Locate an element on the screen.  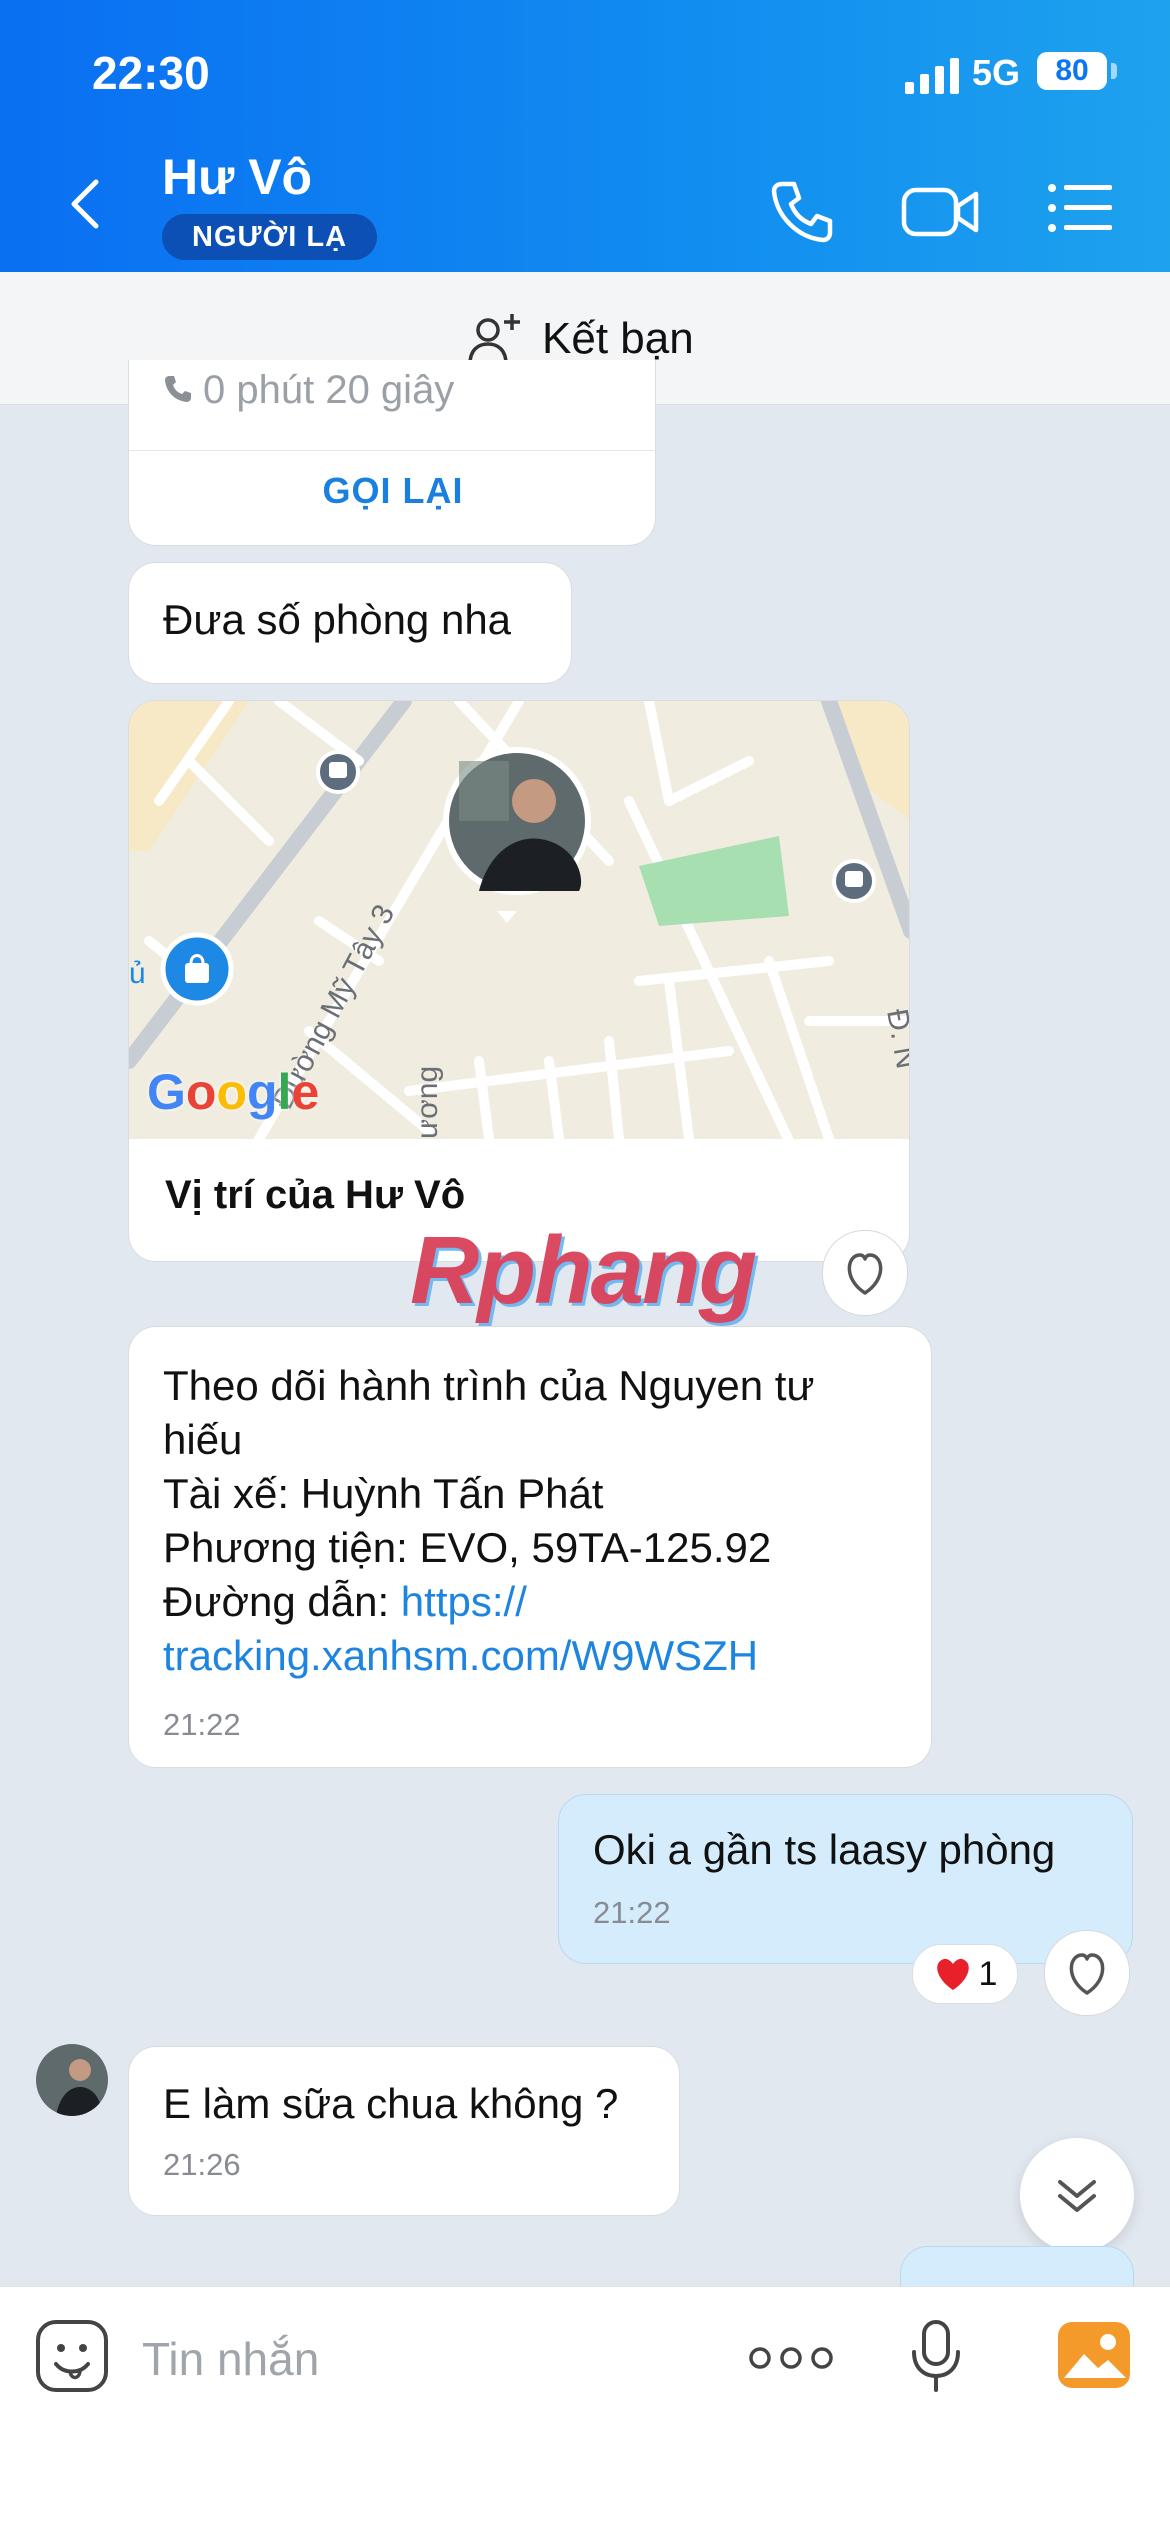
message-text: hiếu is located at coordinates (203, 1439).